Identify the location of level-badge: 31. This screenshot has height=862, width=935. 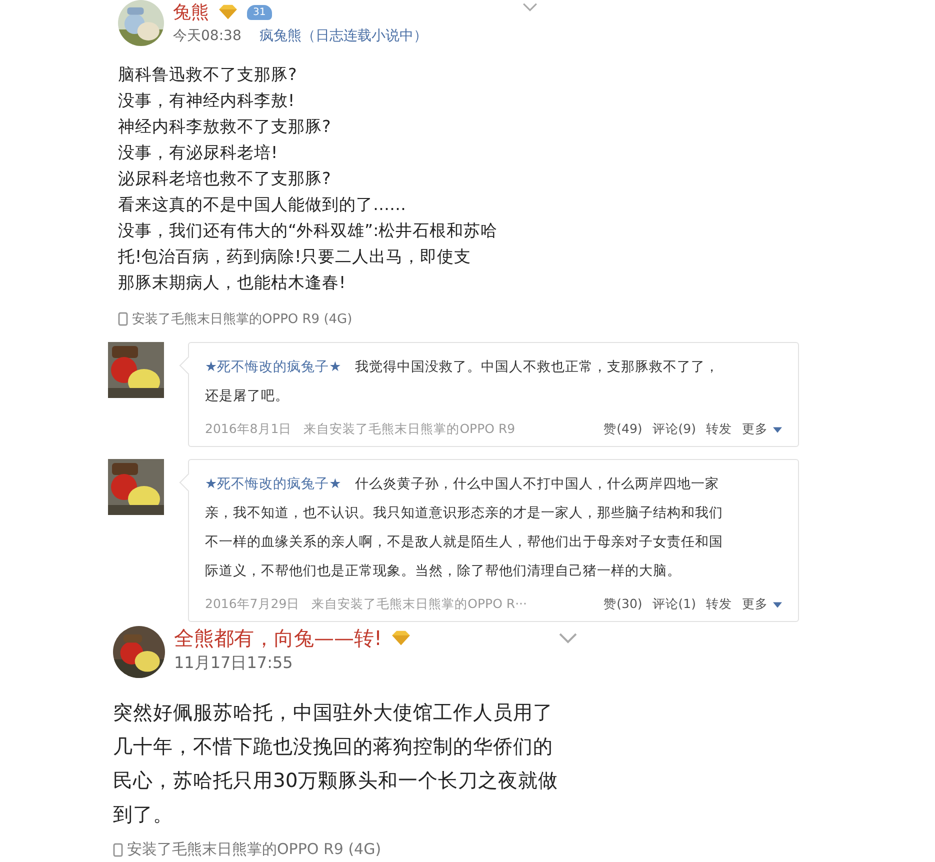
(259, 12).